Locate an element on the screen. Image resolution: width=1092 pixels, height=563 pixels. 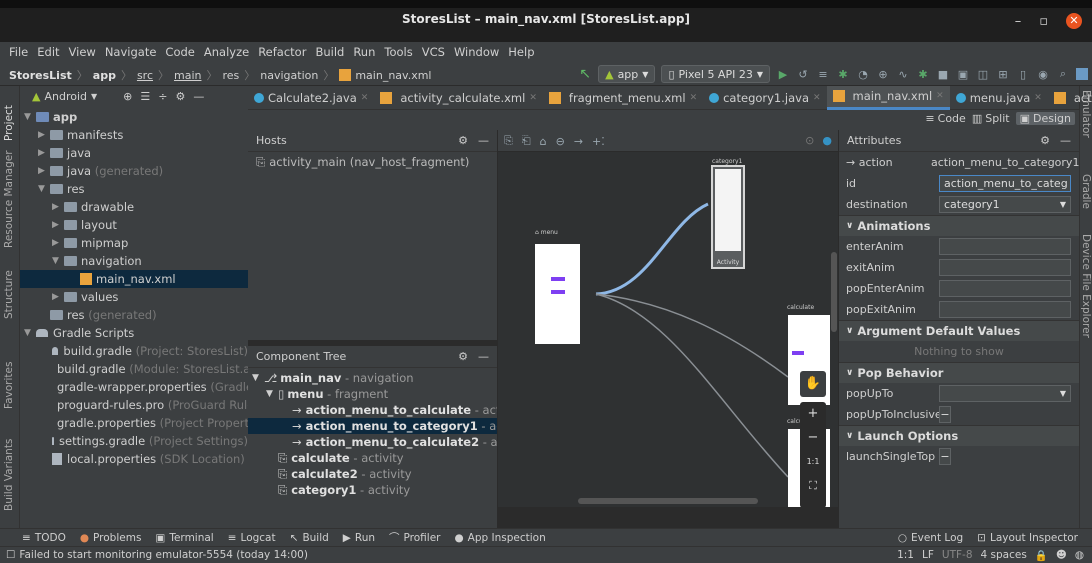
launch-single-top-toggle: − is located at coordinates (945, 456).